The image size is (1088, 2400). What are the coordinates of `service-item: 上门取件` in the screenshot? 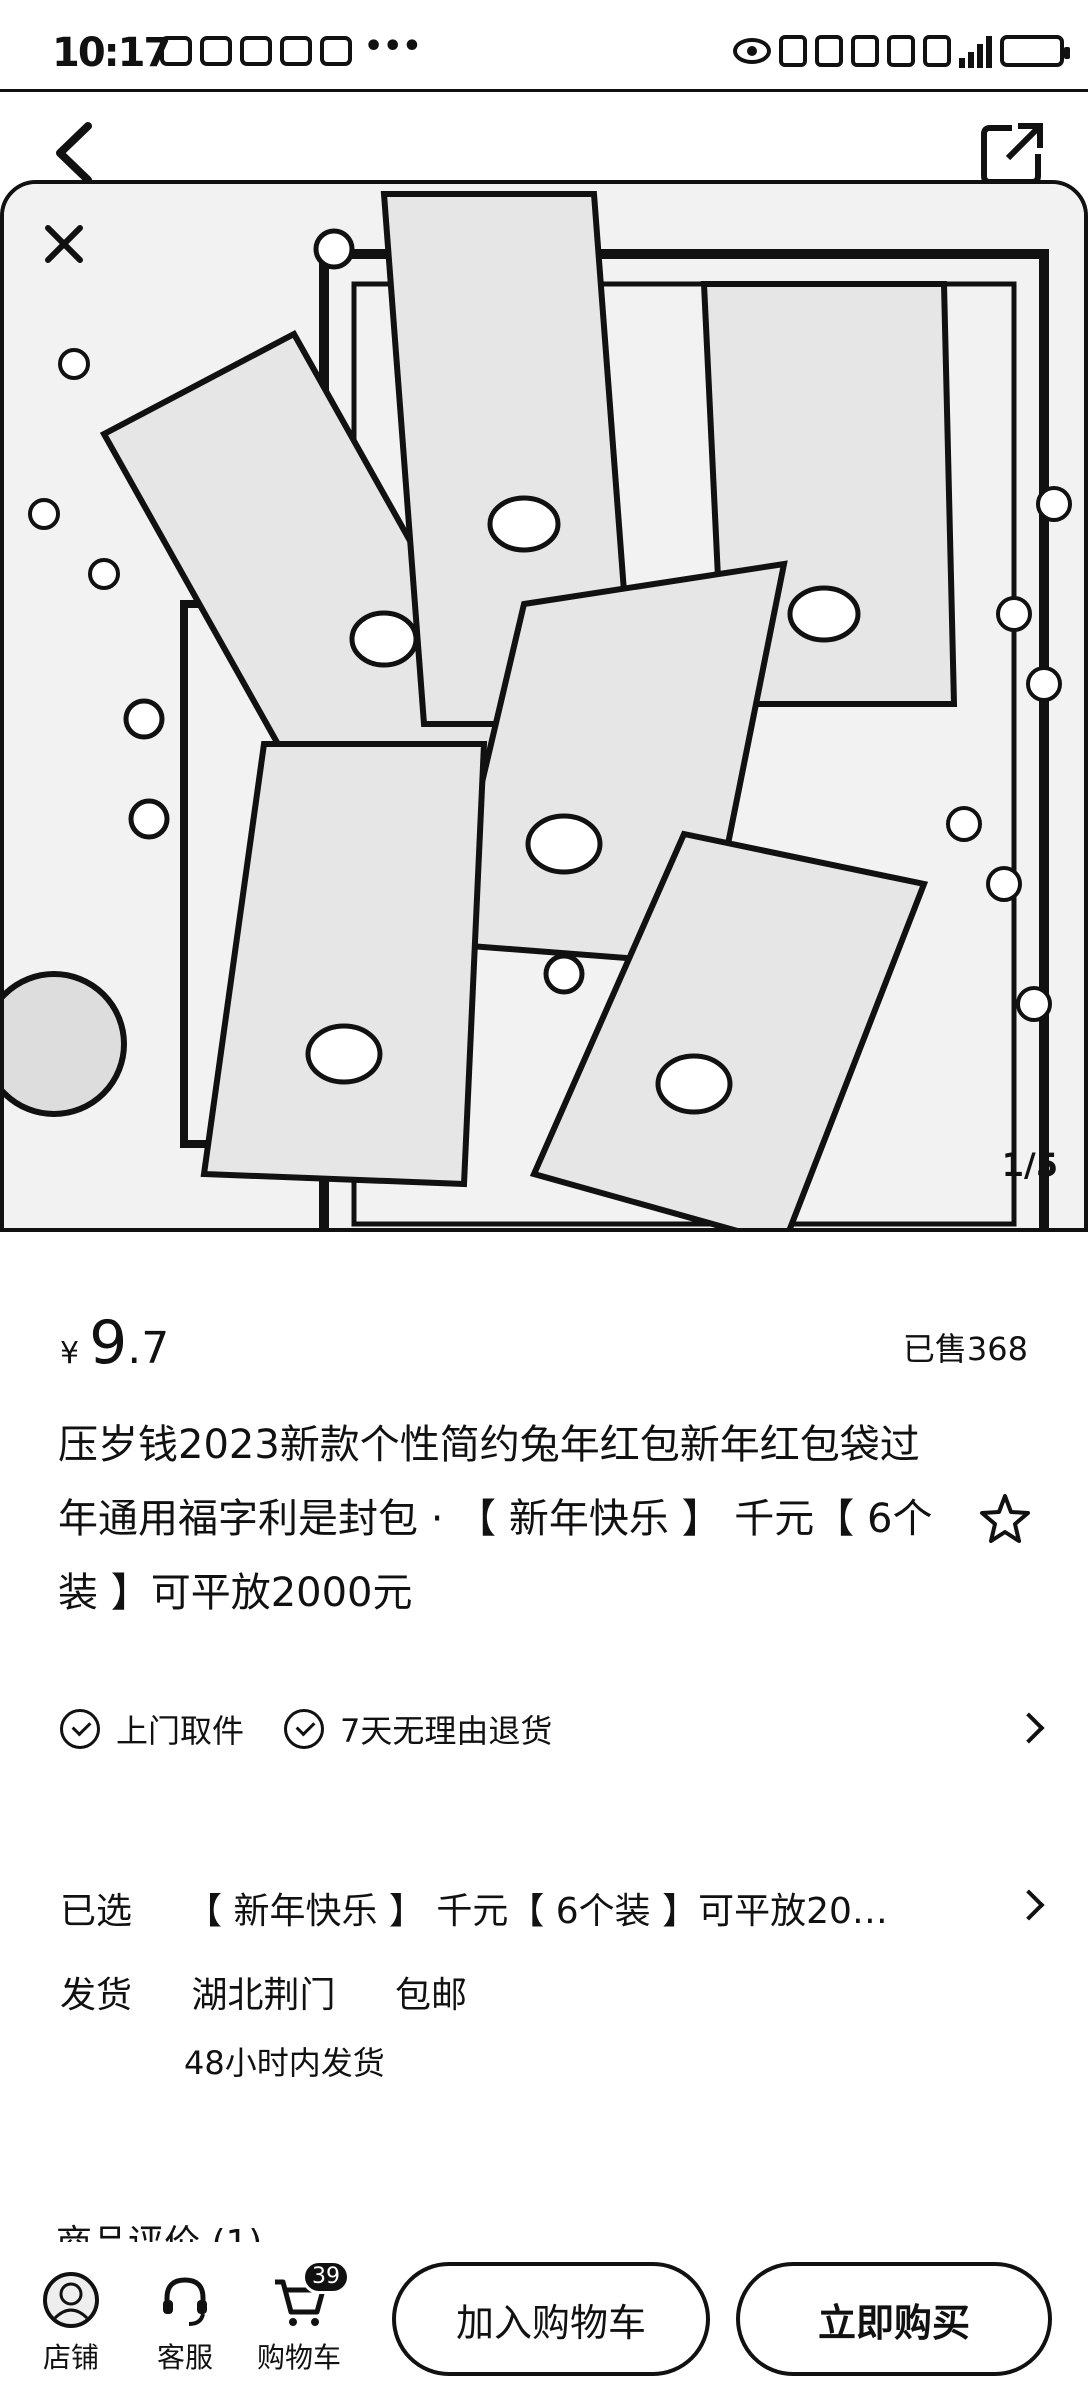 It's located at (152, 1729).